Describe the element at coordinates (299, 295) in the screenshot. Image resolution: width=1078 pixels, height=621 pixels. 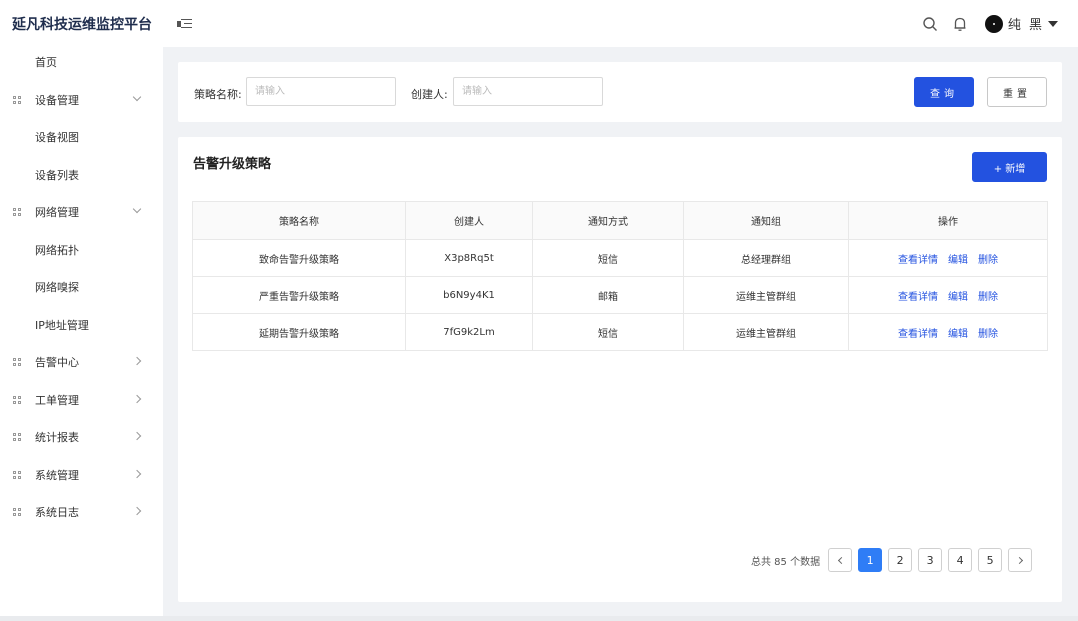
I see `cell-name: 严重告警升级策略` at that location.